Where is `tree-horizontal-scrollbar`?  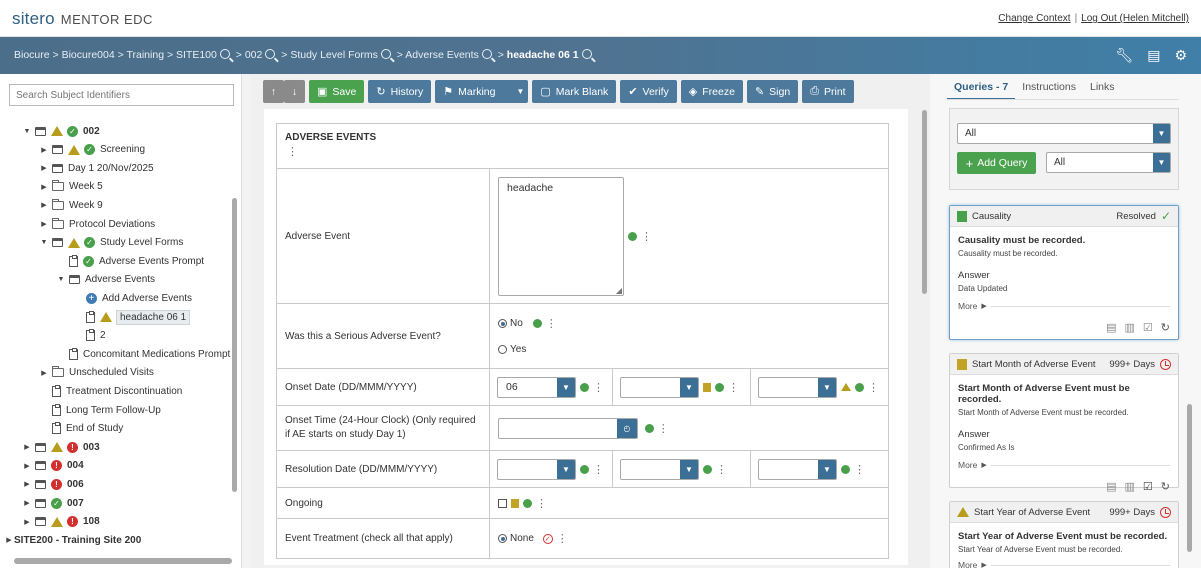 tree-horizontal-scrollbar is located at coordinates (123, 561).